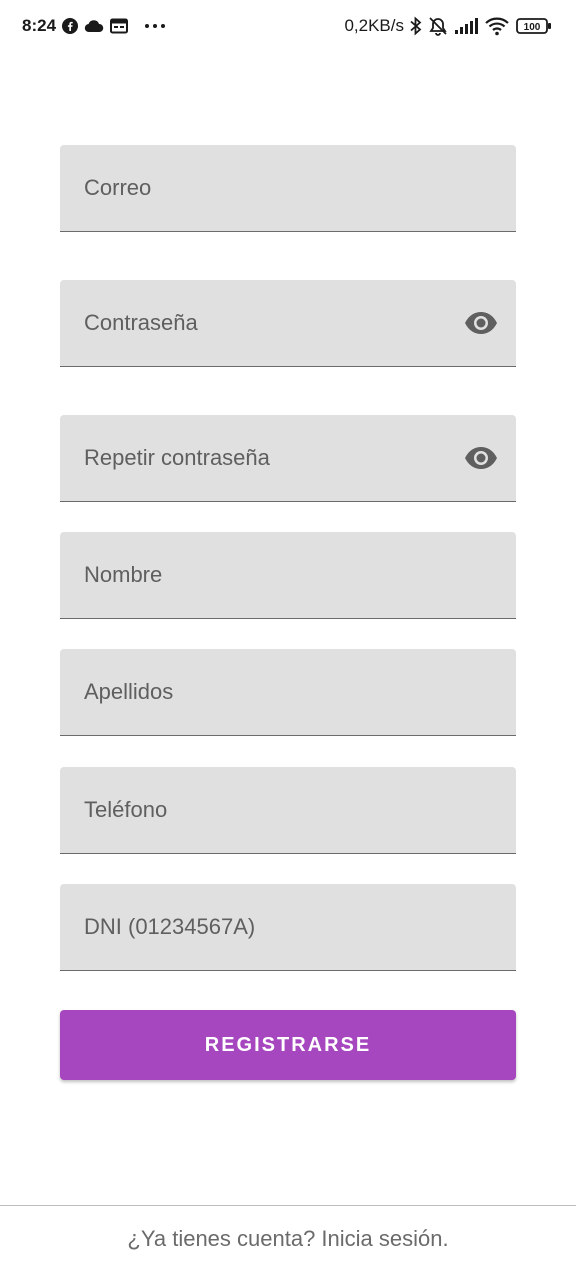 The width and height of the screenshot is (576, 1280). I want to click on phone-input, so click(288, 810).